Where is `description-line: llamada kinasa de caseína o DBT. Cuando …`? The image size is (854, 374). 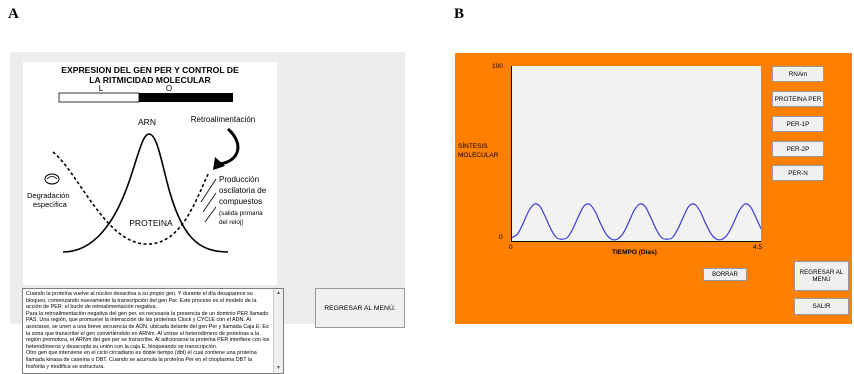
description-line: llamada kinasa de caseína o DBT. Cuando … is located at coordinates (139, 359).